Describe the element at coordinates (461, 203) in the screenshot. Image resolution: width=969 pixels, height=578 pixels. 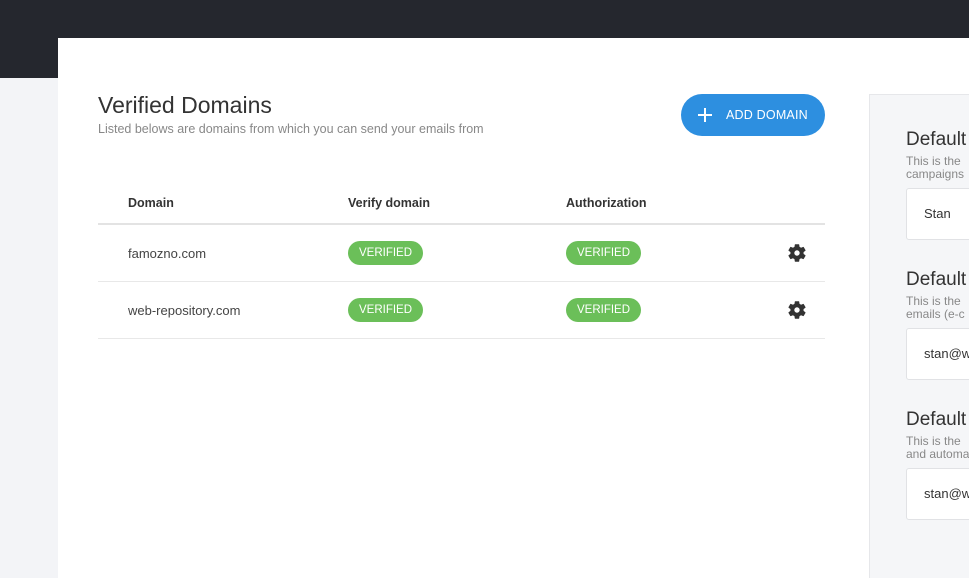
I see `table-header: Domain Verify domain Authorization` at that location.